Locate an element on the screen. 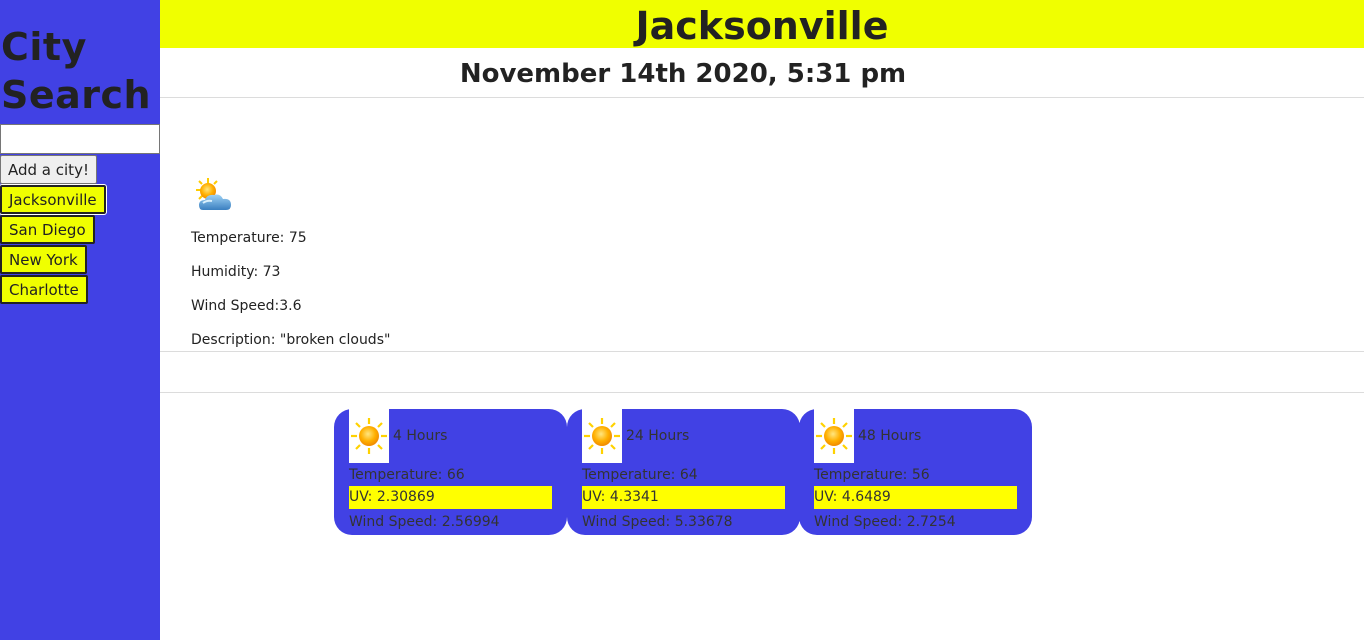 Image resolution: width=1364 pixels, height=640 pixels. city-header: Jacksonville is located at coordinates (762, 24).